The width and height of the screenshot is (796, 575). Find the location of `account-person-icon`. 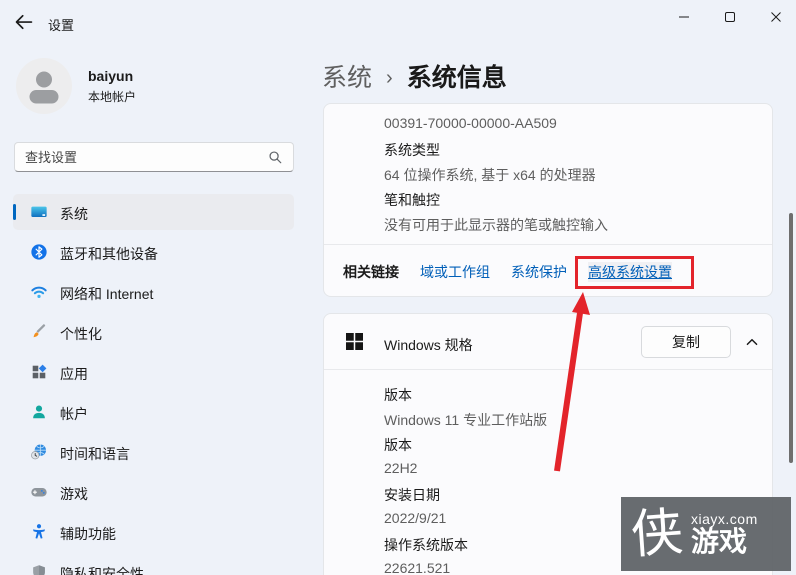

account-person-icon is located at coordinates (39, 412).